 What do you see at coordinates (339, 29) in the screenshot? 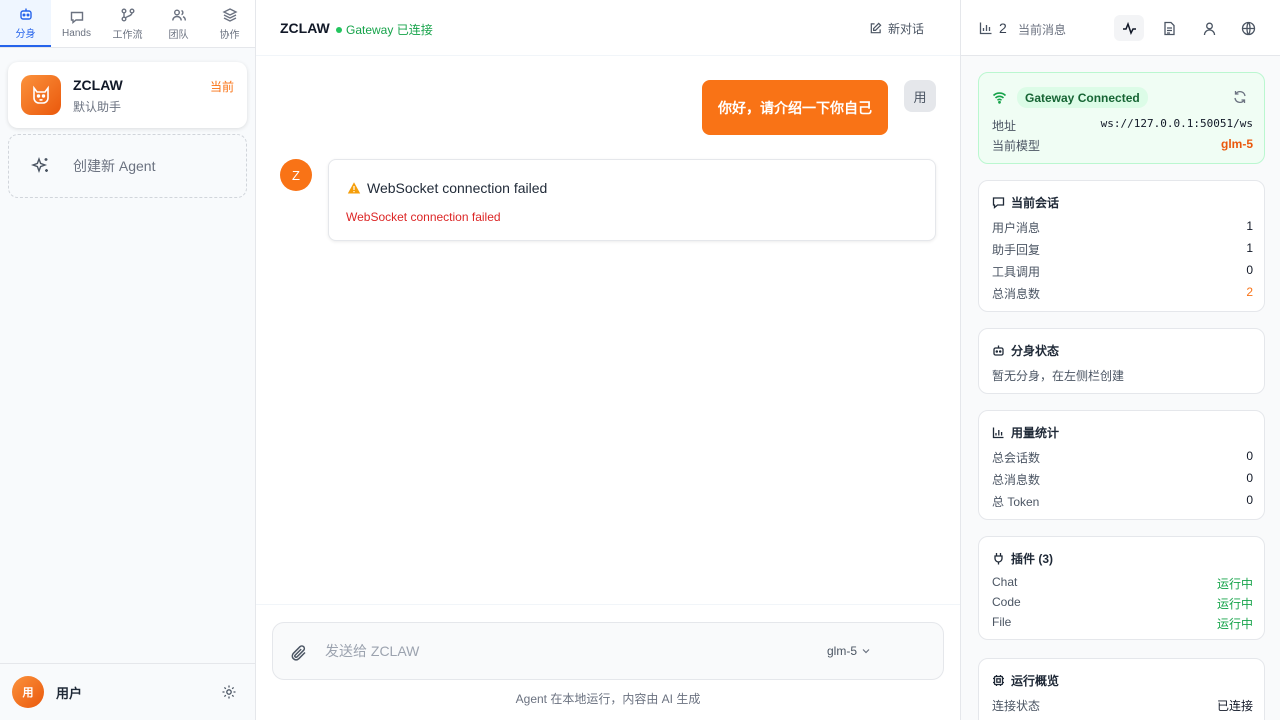
I see `status-dot` at bounding box center [339, 29].